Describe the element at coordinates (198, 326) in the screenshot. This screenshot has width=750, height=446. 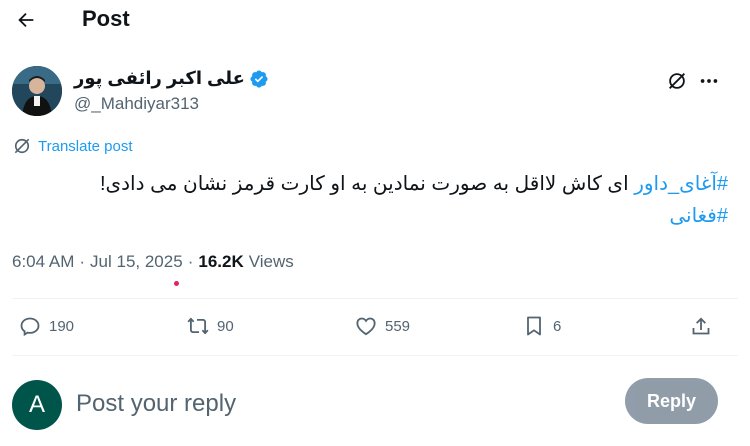
I see `repost-icon` at that location.